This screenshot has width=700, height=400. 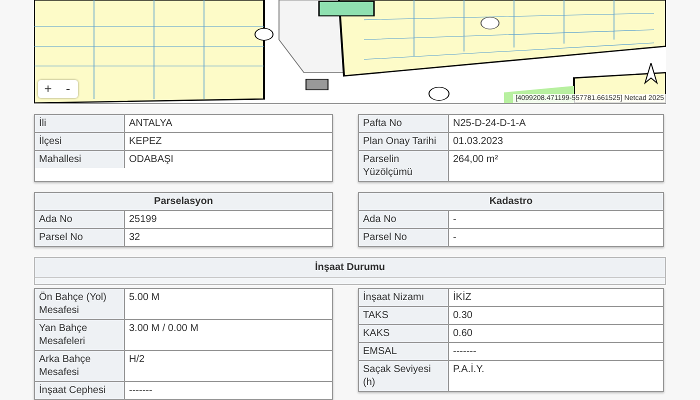 I want to click on table-title: Parselasyon, so click(x=183, y=202).